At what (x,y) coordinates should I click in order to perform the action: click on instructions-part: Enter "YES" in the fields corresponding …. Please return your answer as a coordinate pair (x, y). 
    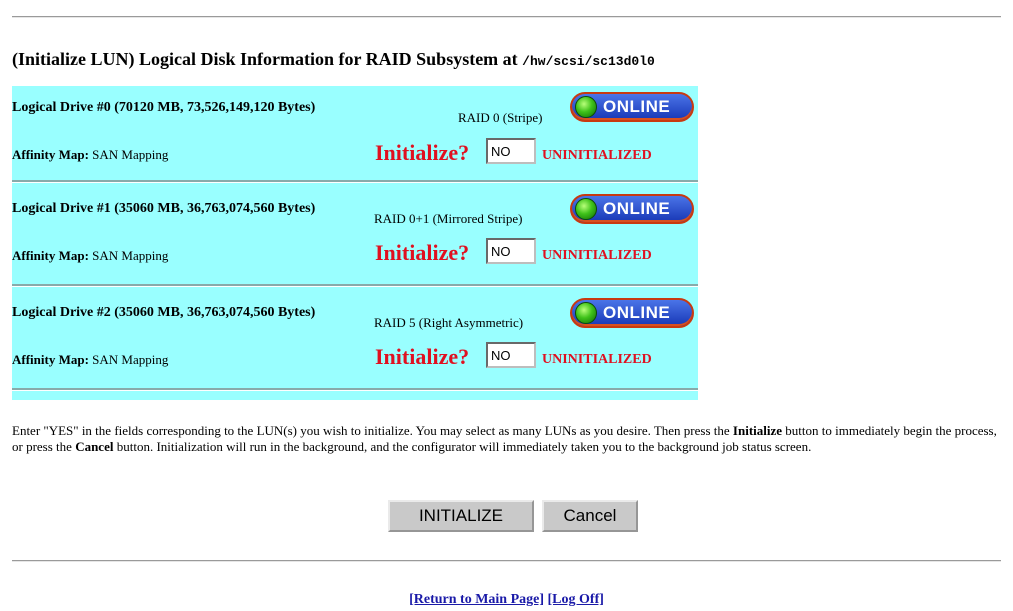
    Looking at the image, I should click on (372, 430).